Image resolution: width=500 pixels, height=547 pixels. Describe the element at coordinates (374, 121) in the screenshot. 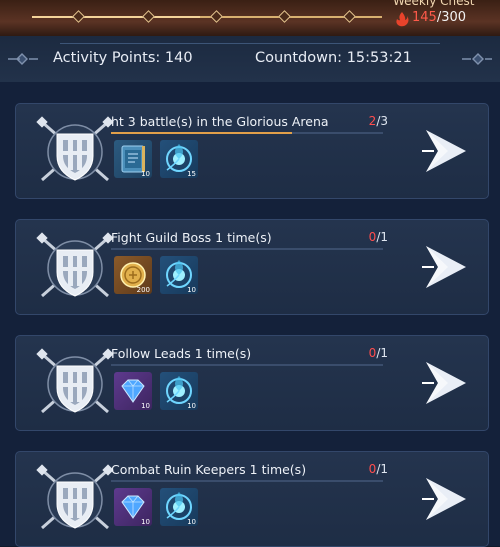

I see `task-progress-count: 2/3` at that location.